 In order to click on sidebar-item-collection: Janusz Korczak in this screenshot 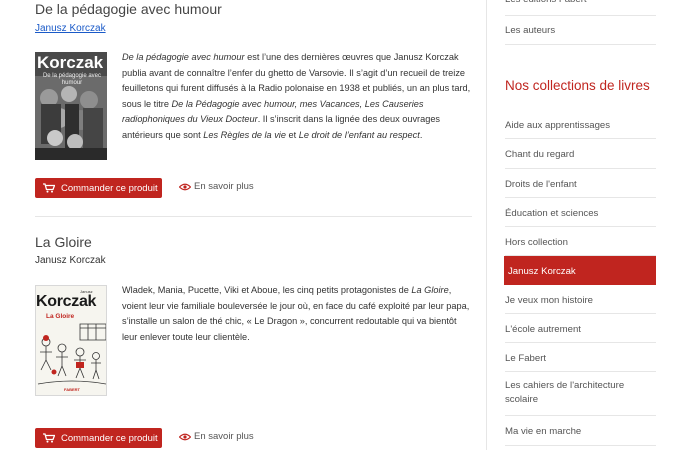, I will do `click(580, 270)`.